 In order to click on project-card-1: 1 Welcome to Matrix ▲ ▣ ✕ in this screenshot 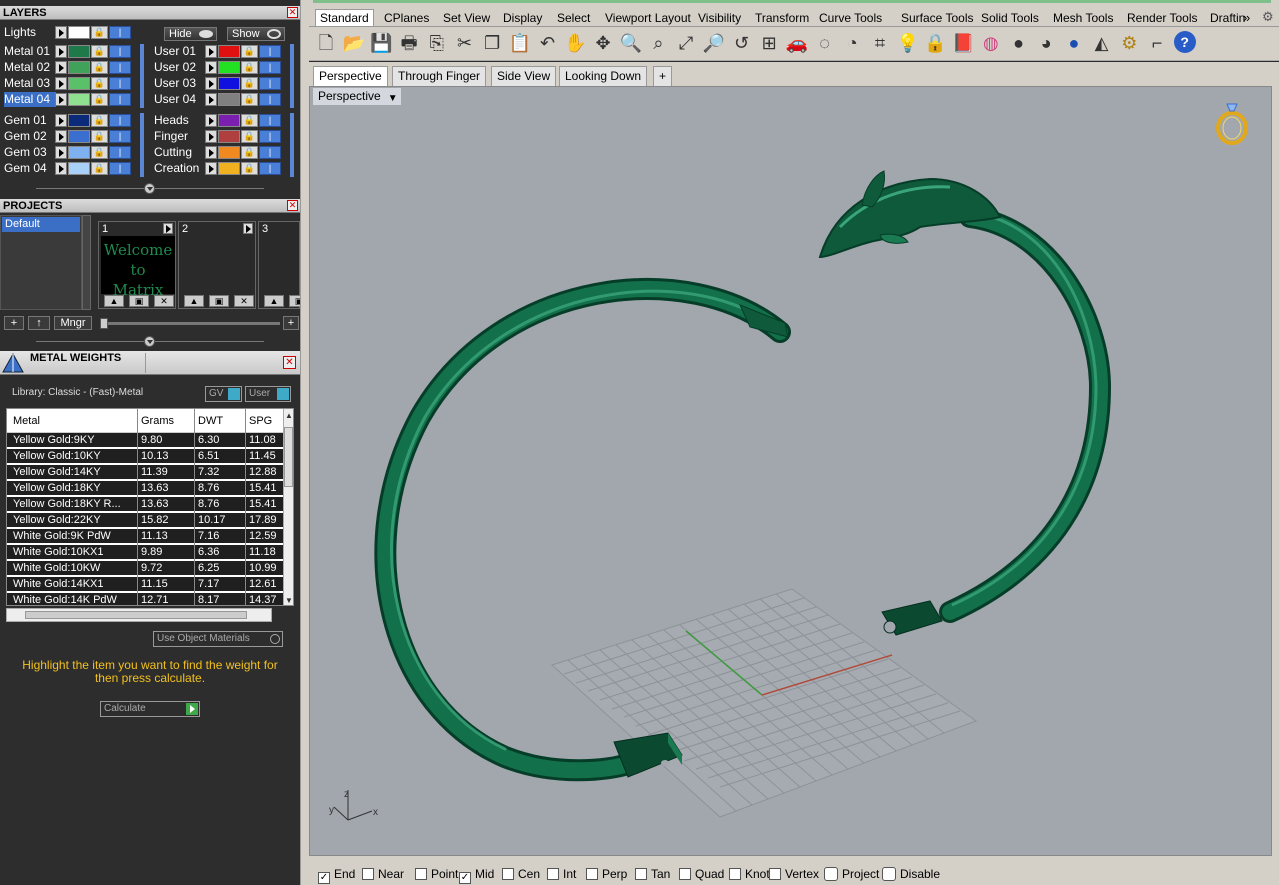, I will do `click(137, 265)`.